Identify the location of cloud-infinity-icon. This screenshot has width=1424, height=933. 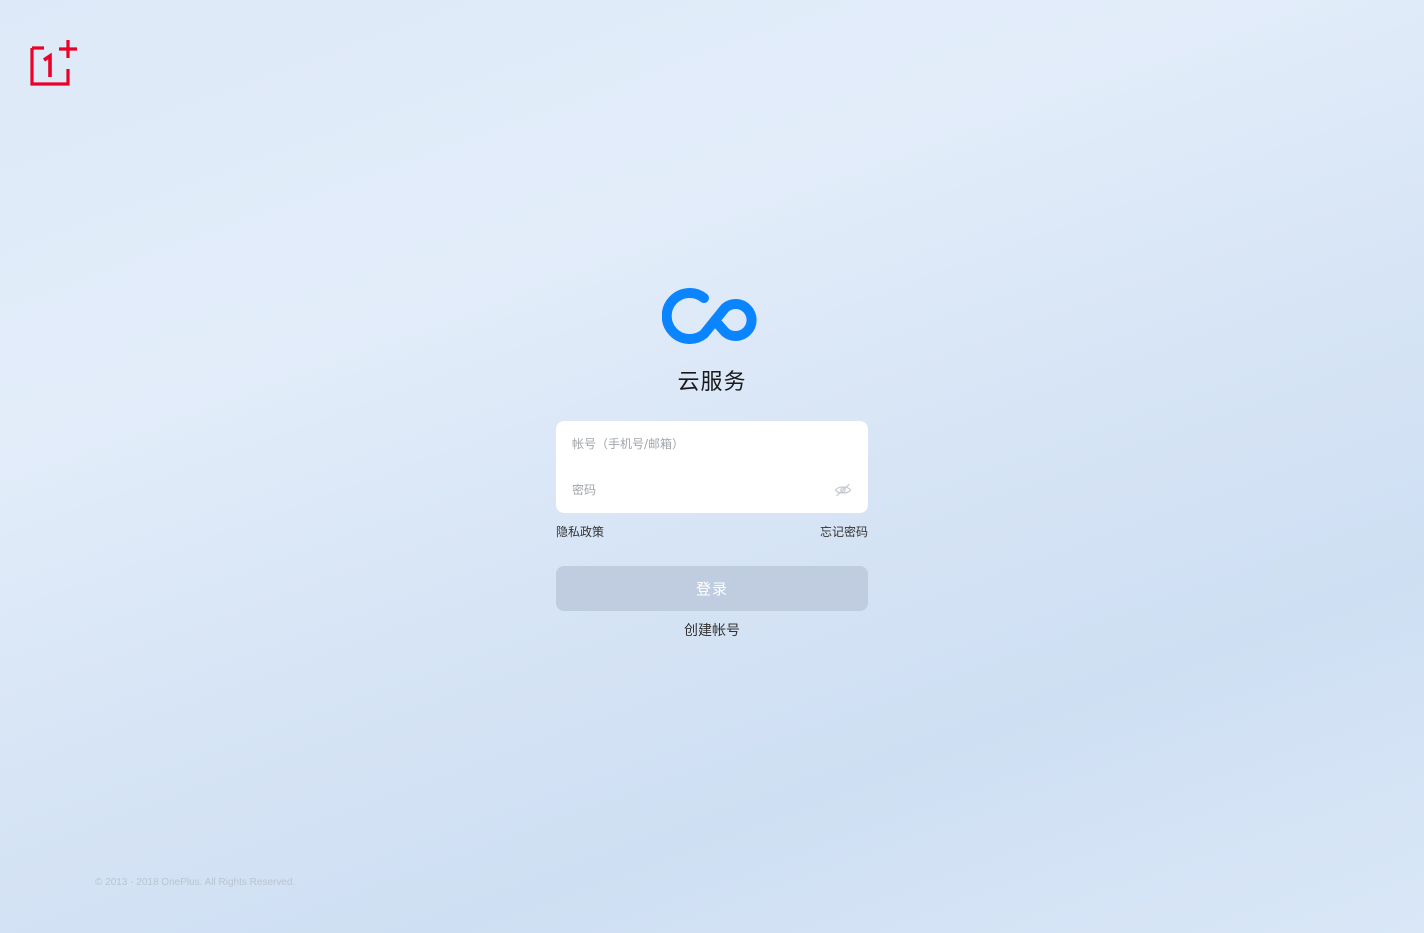
(709, 316).